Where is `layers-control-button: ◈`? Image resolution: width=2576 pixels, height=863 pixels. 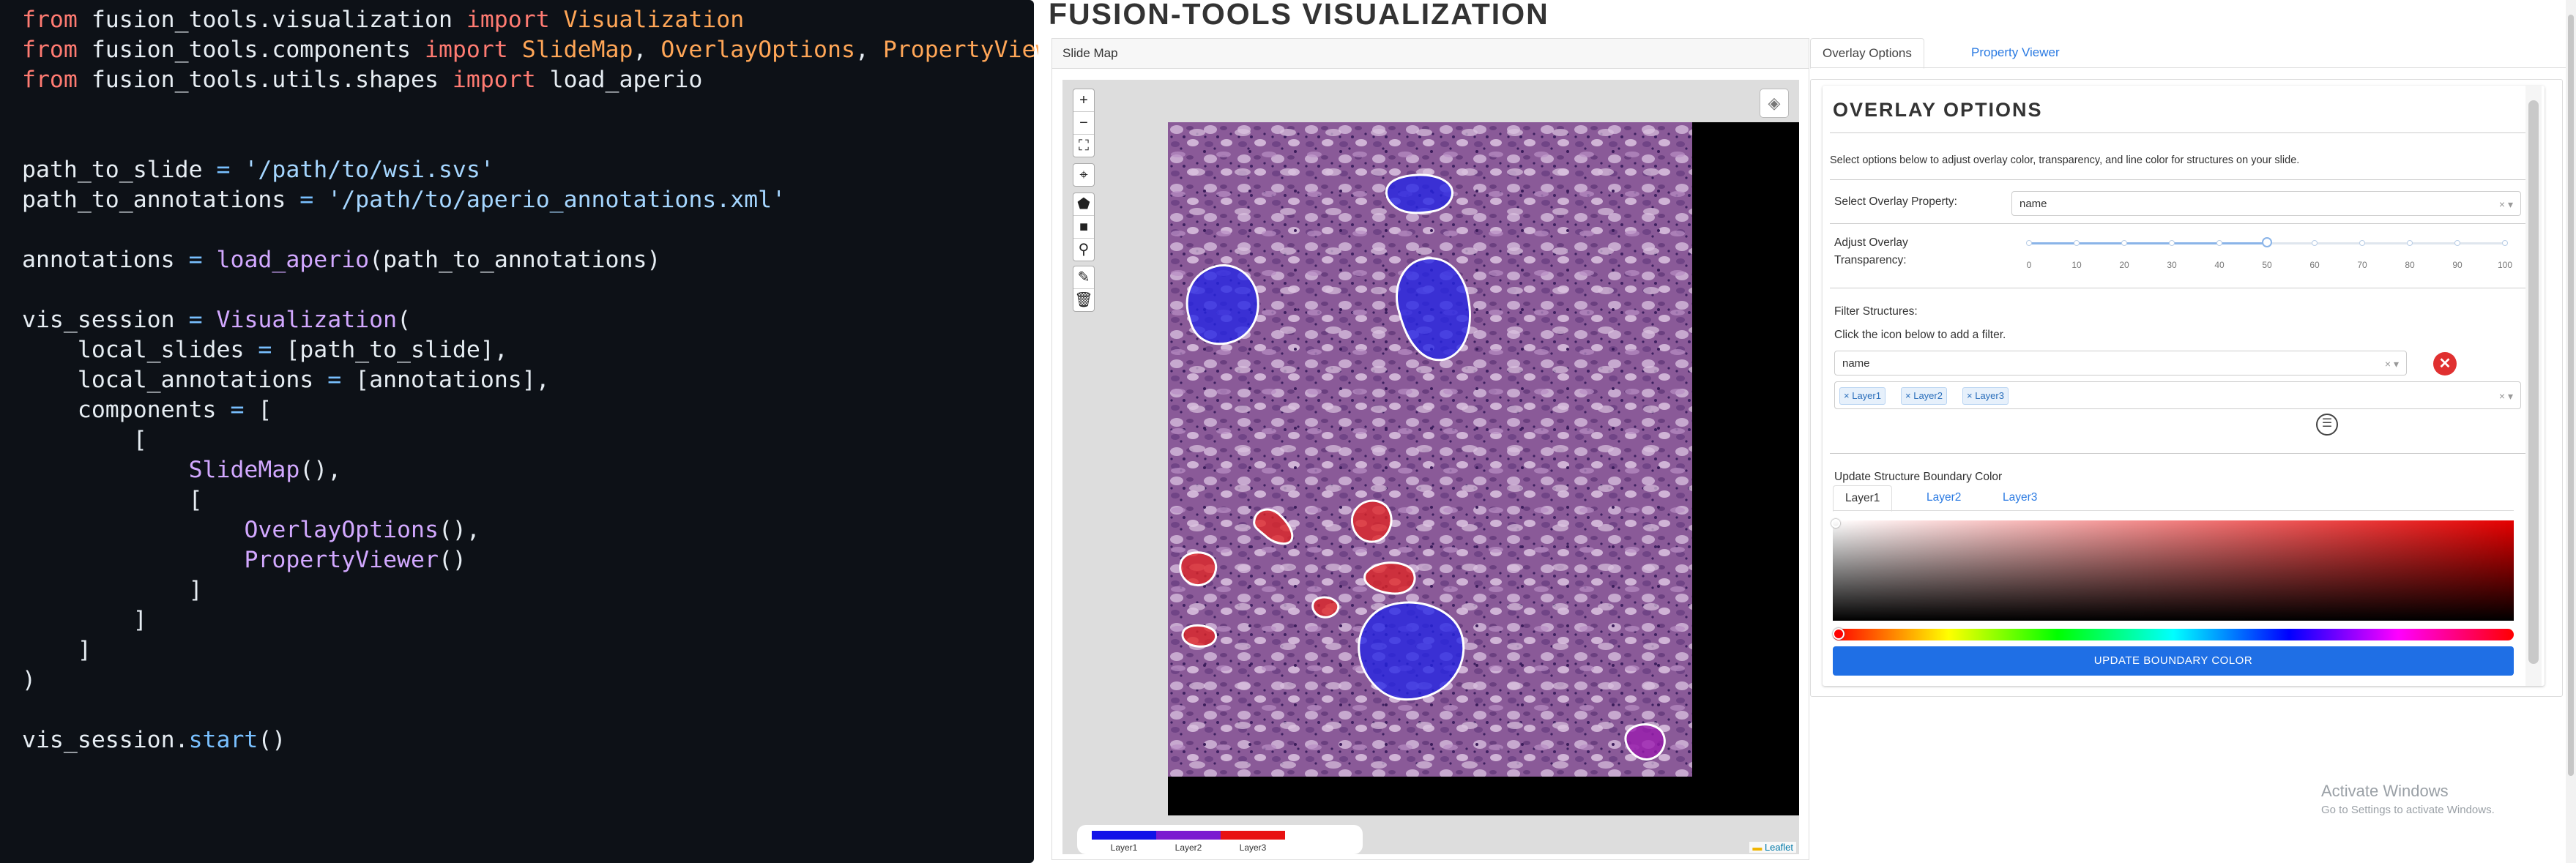 layers-control-button: ◈ is located at coordinates (1774, 103).